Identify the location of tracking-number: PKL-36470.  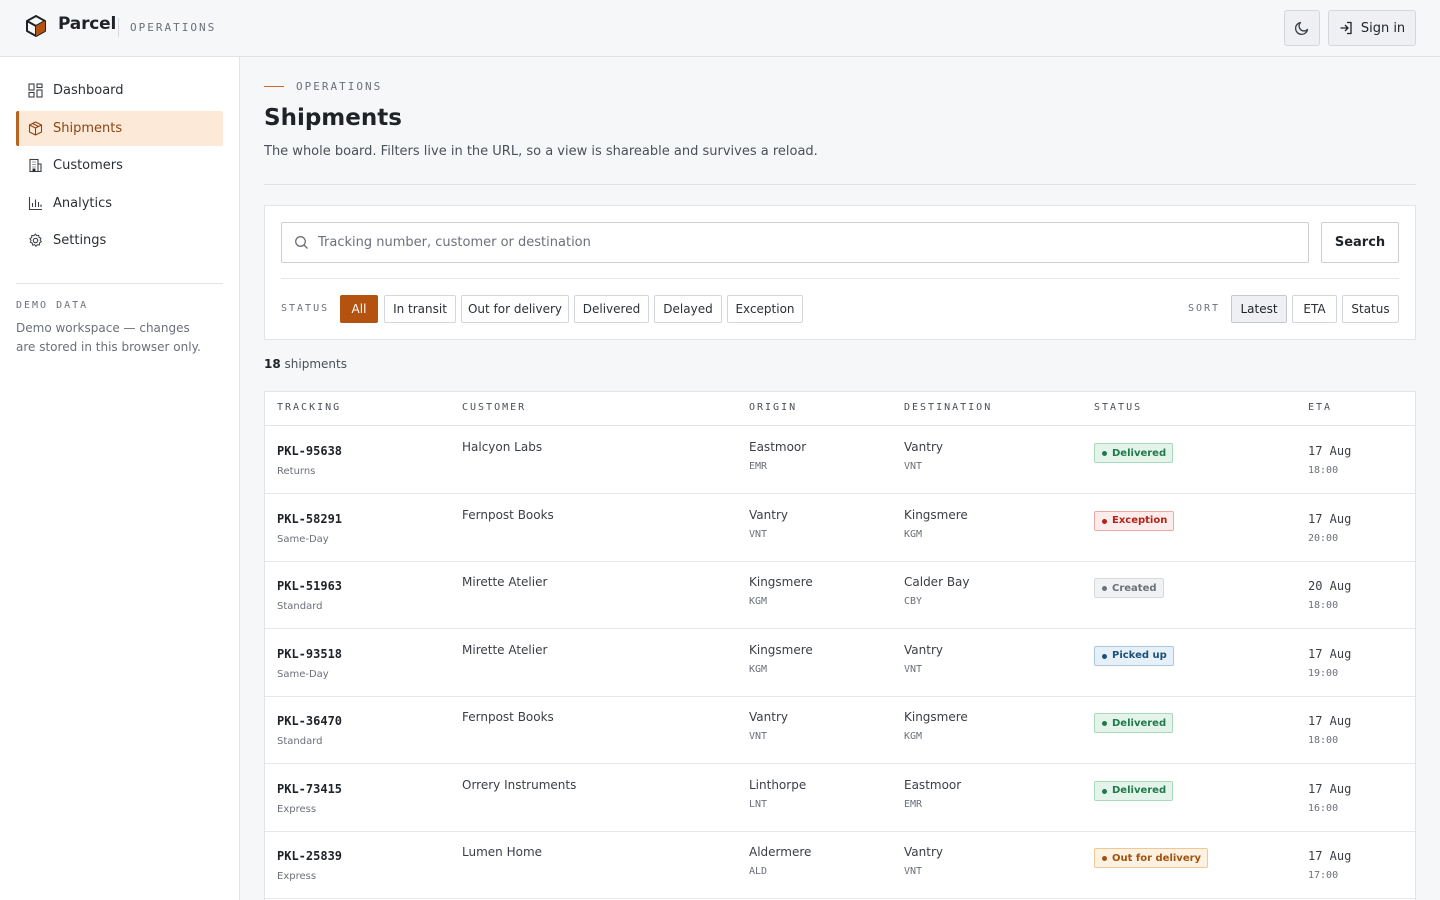
(309, 721).